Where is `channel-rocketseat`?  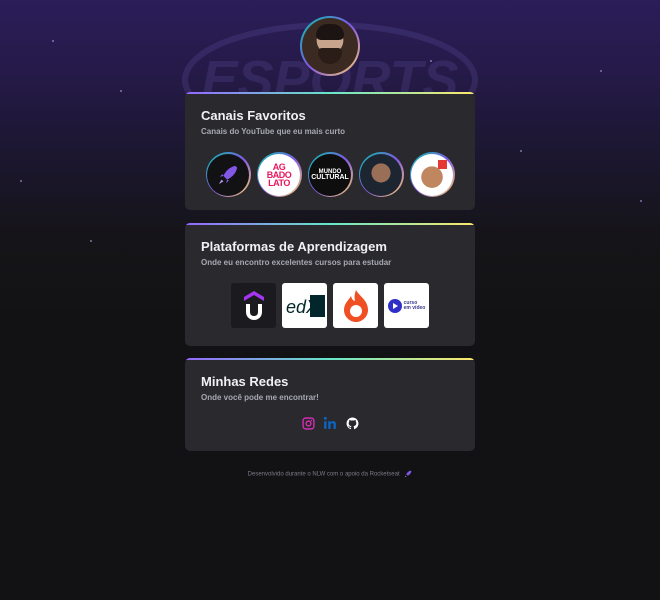
channel-rocketseat is located at coordinates (228, 174).